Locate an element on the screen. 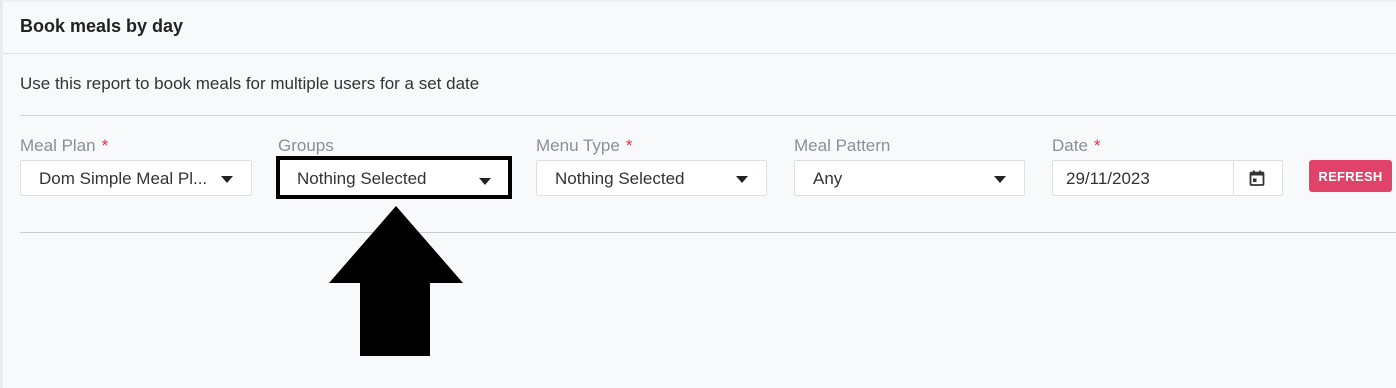  card-title: Book meals by day is located at coordinates (102, 26).